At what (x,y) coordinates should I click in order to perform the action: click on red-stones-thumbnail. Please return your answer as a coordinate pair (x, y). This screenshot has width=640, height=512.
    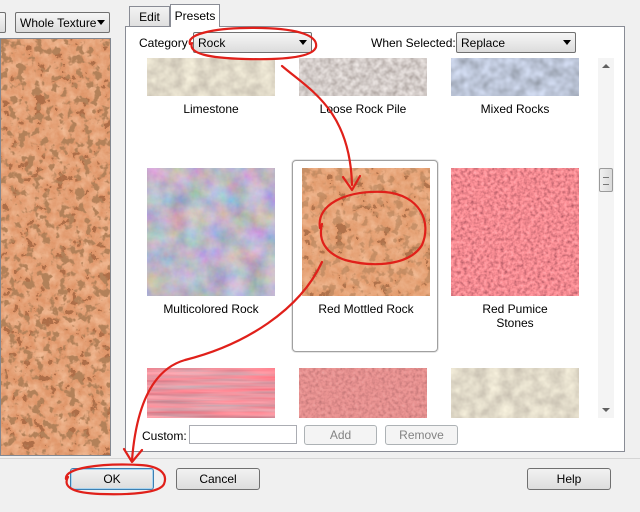
    Looking at the image, I should click on (363, 393).